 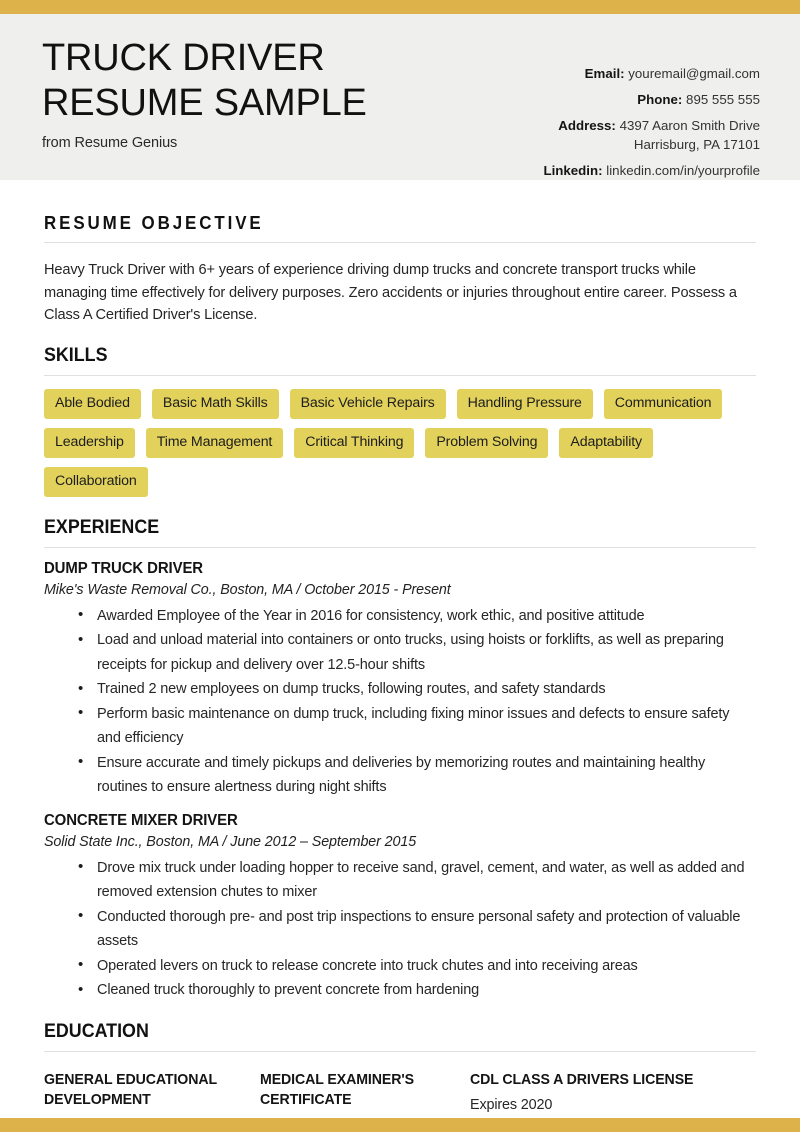 What do you see at coordinates (102, 527) in the screenshot?
I see `section-heading-experience: EXPERIENCE` at bounding box center [102, 527].